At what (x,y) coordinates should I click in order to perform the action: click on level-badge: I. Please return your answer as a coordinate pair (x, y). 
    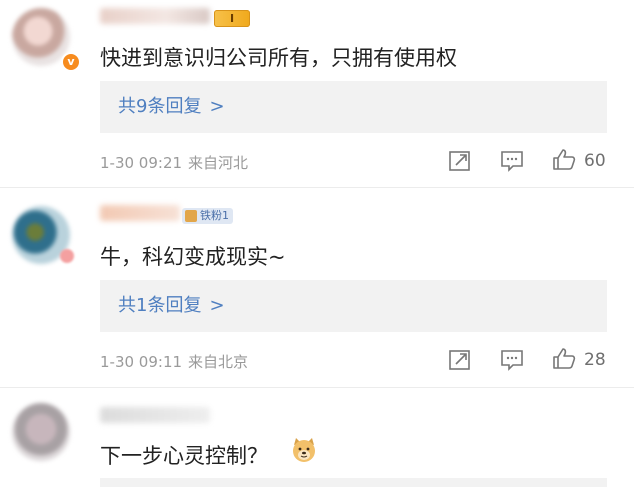
    Looking at the image, I should click on (232, 18).